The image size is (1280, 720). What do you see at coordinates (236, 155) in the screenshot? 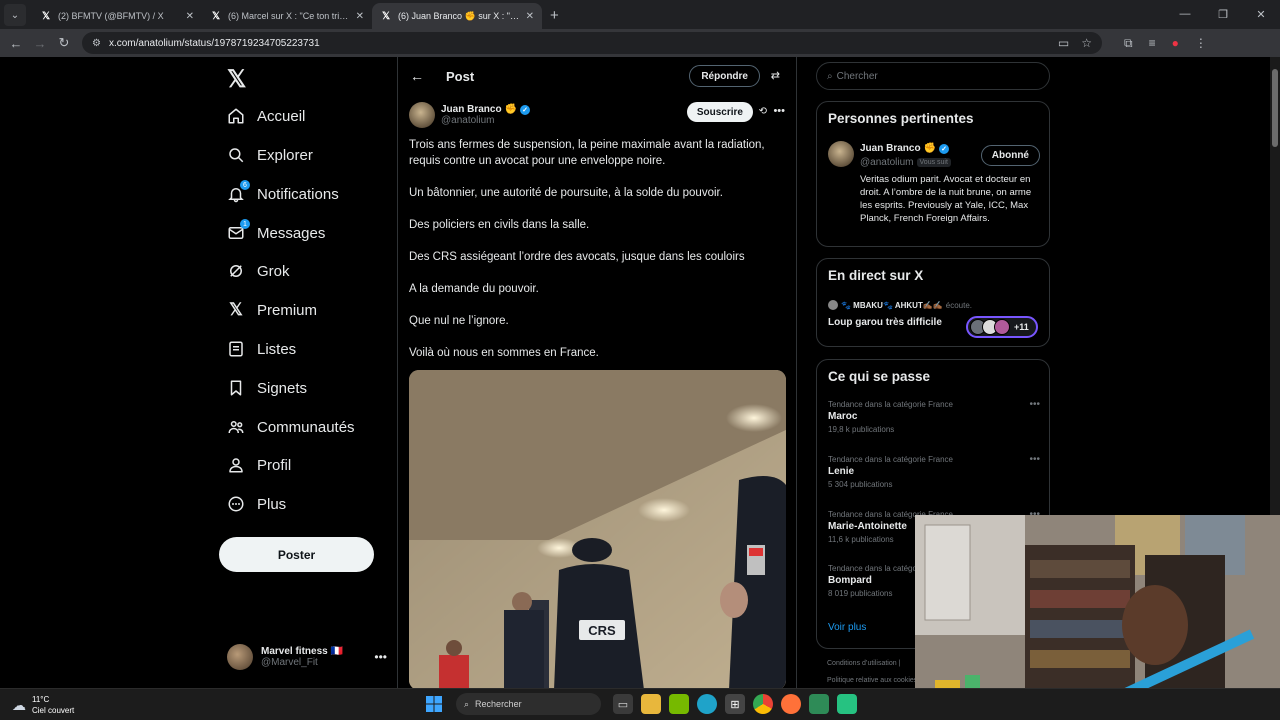
I see `search-icon` at bounding box center [236, 155].